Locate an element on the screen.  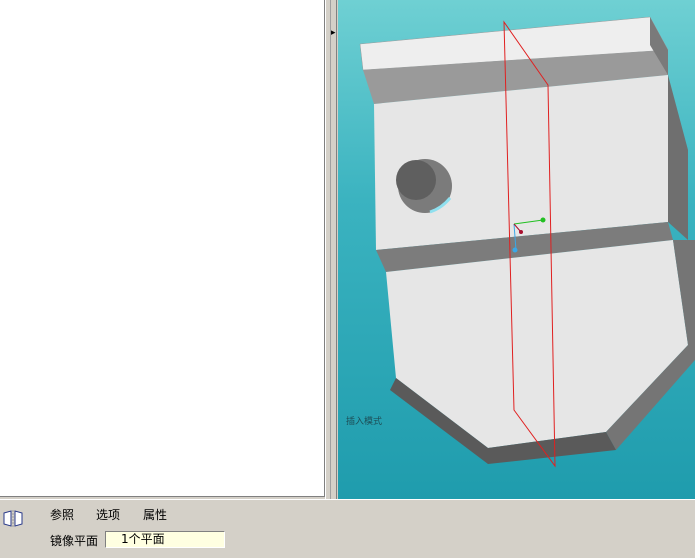
splitter-line is located at coordinates (330, 249).